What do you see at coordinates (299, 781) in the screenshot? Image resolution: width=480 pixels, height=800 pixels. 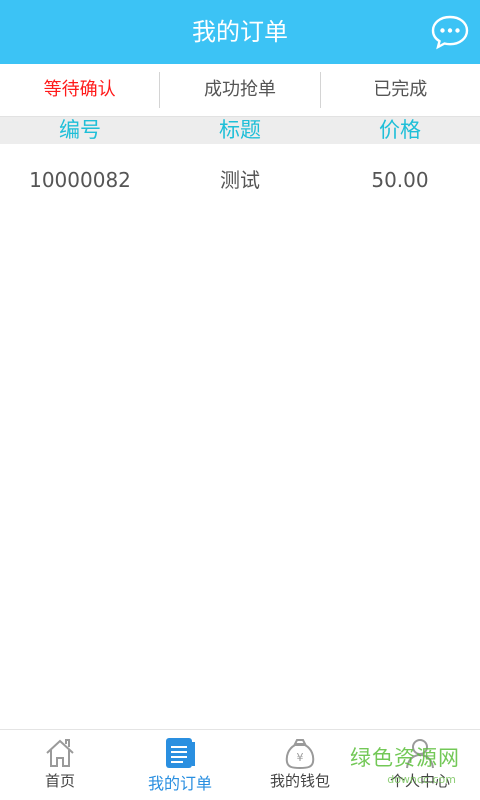 I see `tabbar-label: 我的钱包` at bounding box center [299, 781].